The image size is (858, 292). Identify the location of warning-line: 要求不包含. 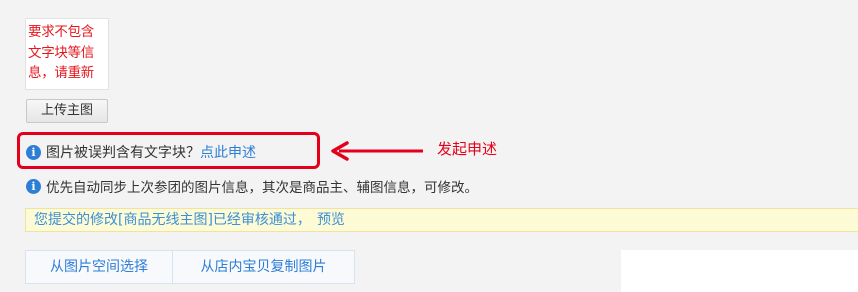
(61, 32).